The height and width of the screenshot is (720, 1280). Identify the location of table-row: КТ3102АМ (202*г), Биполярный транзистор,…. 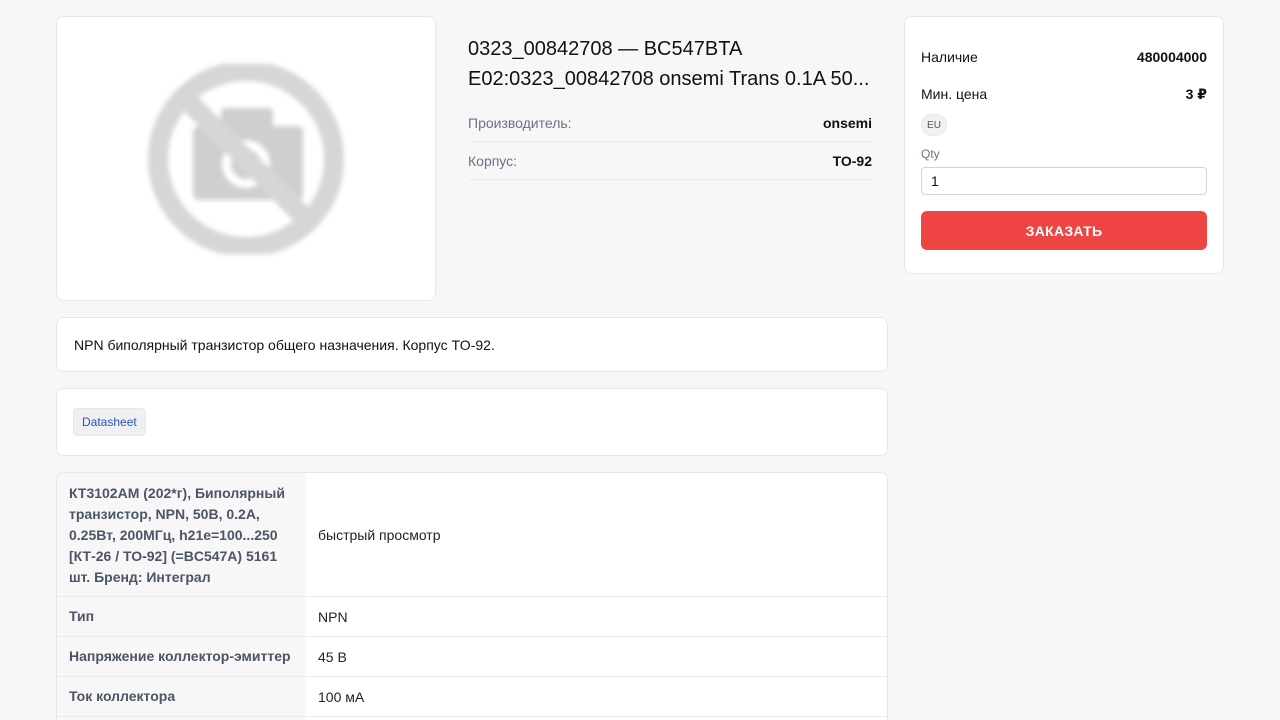
(472, 535).